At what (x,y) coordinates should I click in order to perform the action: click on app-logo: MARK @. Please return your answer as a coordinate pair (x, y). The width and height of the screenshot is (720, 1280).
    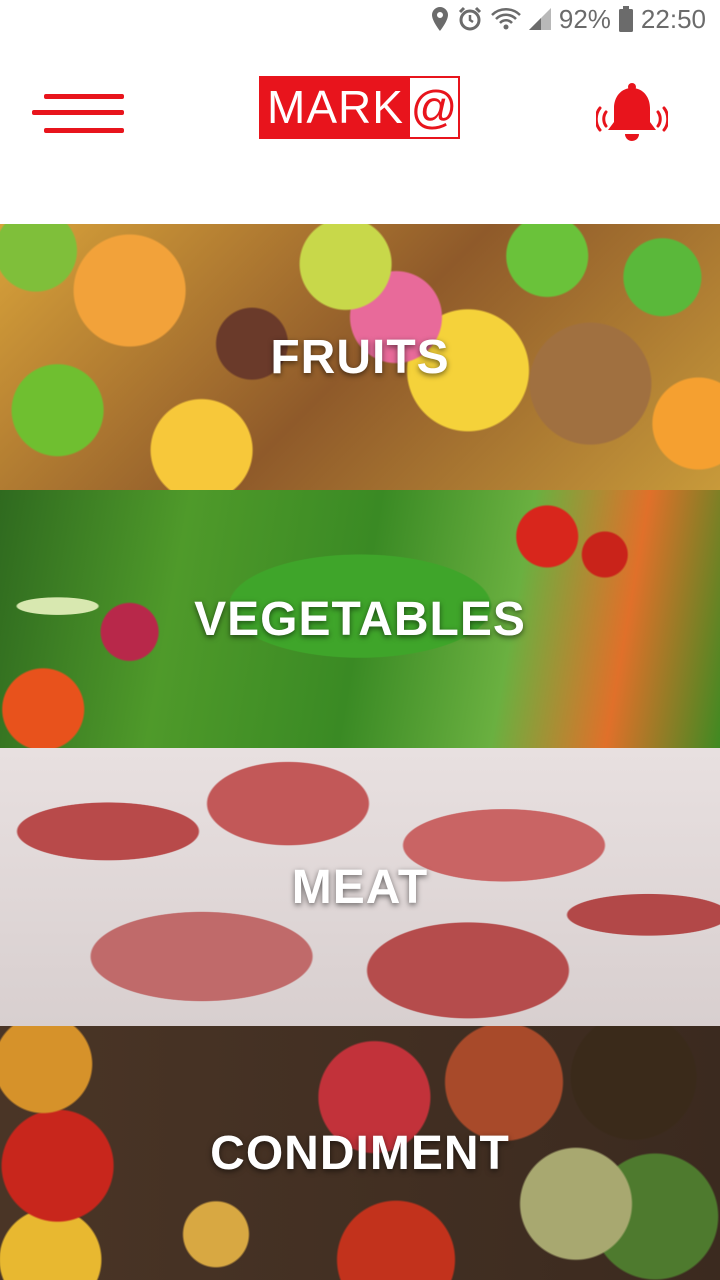
    Looking at the image, I should click on (359, 107).